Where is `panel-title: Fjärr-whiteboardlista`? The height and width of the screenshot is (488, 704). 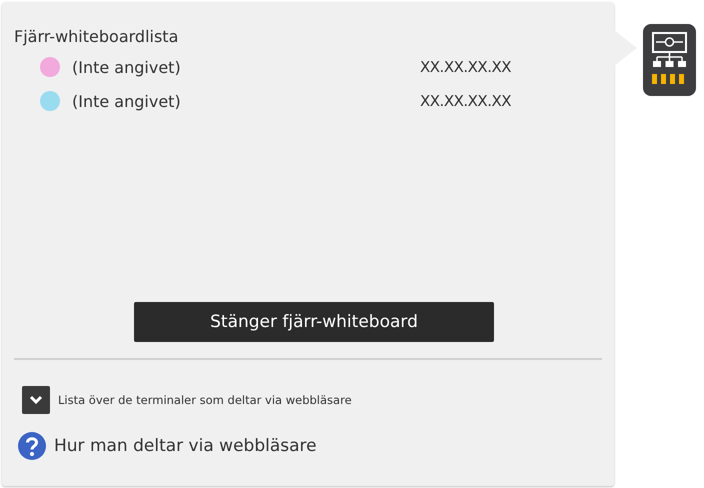 panel-title: Fjärr-whiteboardlista is located at coordinates (97, 37).